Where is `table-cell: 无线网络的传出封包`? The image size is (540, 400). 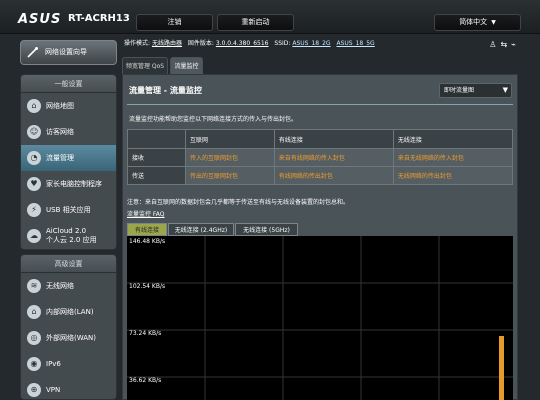
table-cell: 无线网络的传出封包 is located at coordinates (453, 175).